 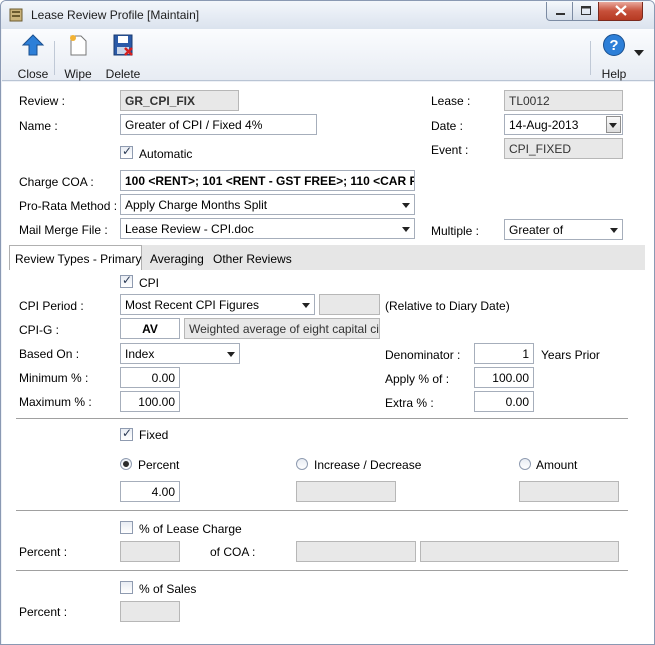 What do you see at coordinates (451, 101) in the screenshot?
I see `lease-label: Lease :` at bounding box center [451, 101].